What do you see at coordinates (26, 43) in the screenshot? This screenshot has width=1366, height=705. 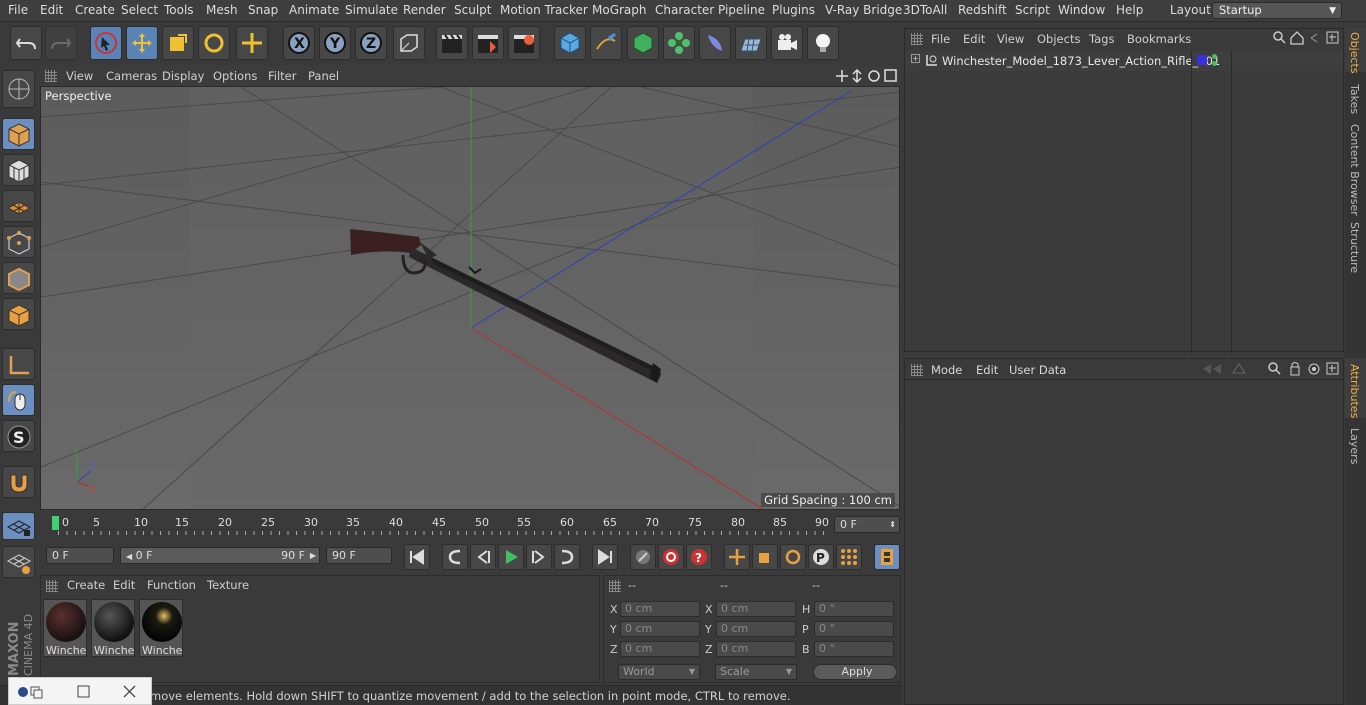 I see `undo-button` at bounding box center [26, 43].